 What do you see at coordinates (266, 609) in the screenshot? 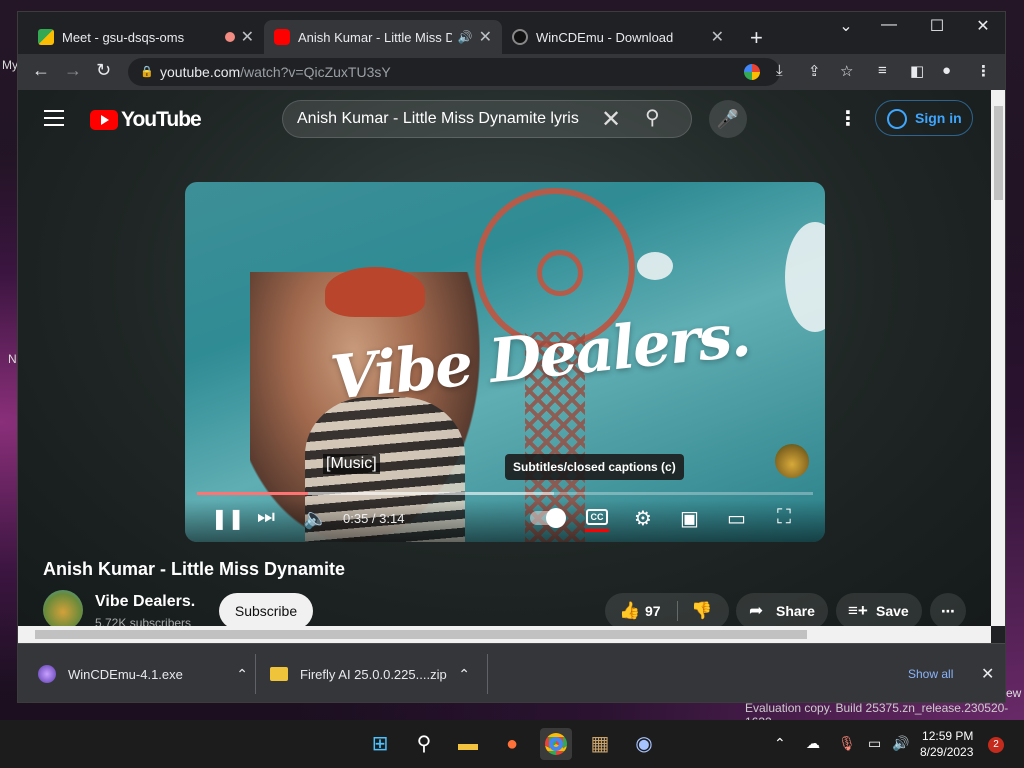
I see `subscribe-button: Subscribe` at bounding box center [266, 609].